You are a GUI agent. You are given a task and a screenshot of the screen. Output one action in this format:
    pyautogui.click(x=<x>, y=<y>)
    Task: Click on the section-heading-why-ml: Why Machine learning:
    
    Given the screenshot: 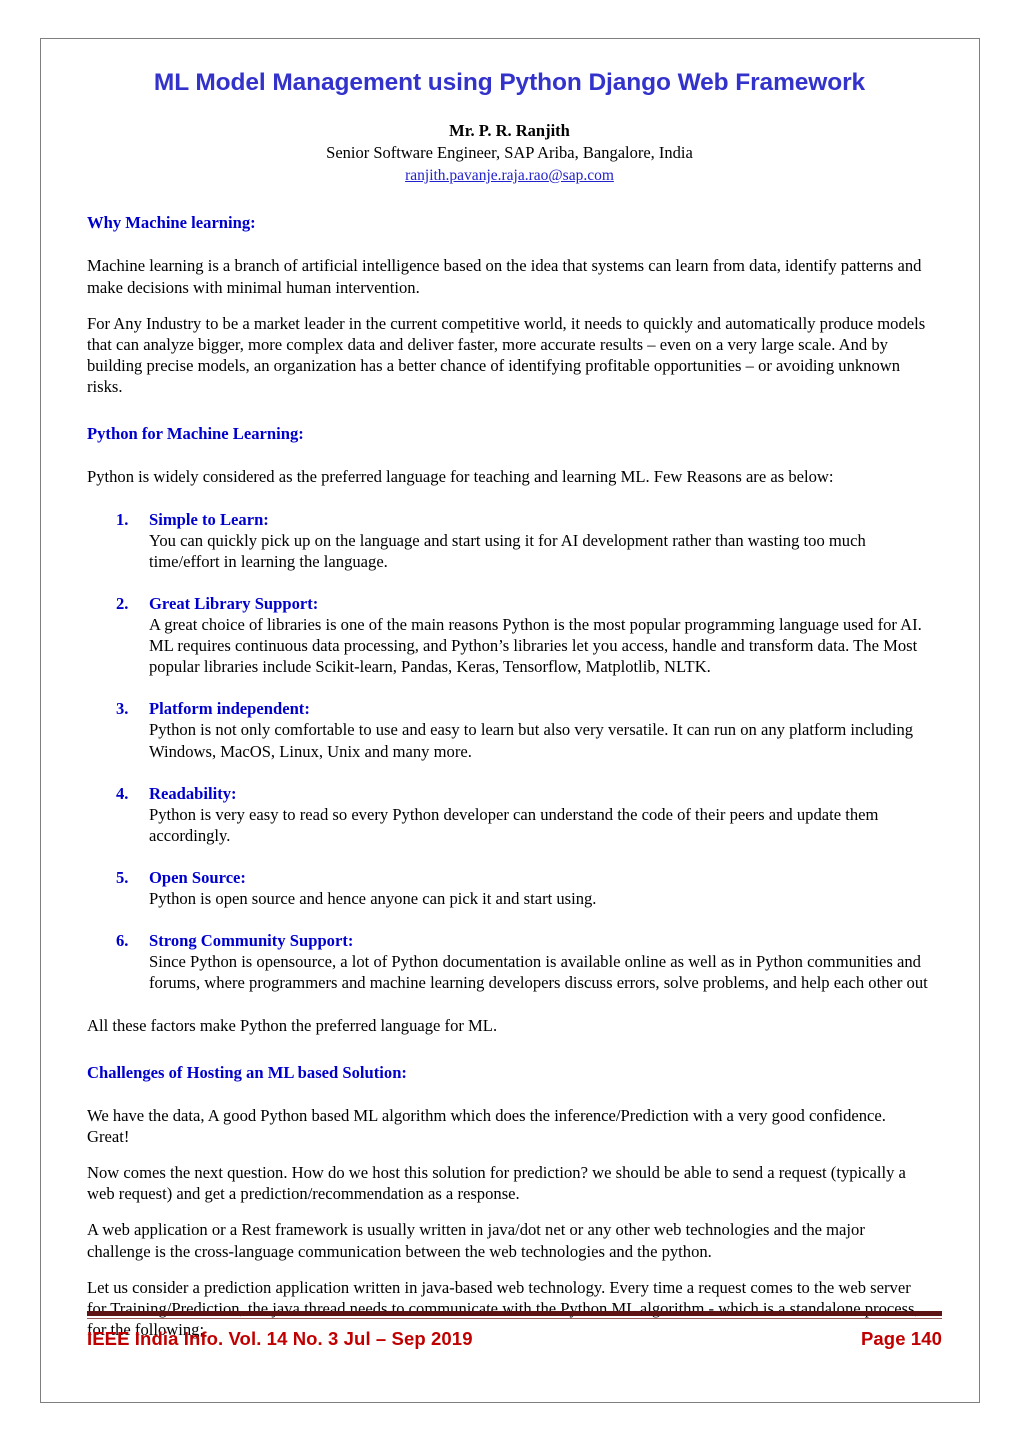 What is the action you would take?
    pyautogui.click(x=171, y=223)
    